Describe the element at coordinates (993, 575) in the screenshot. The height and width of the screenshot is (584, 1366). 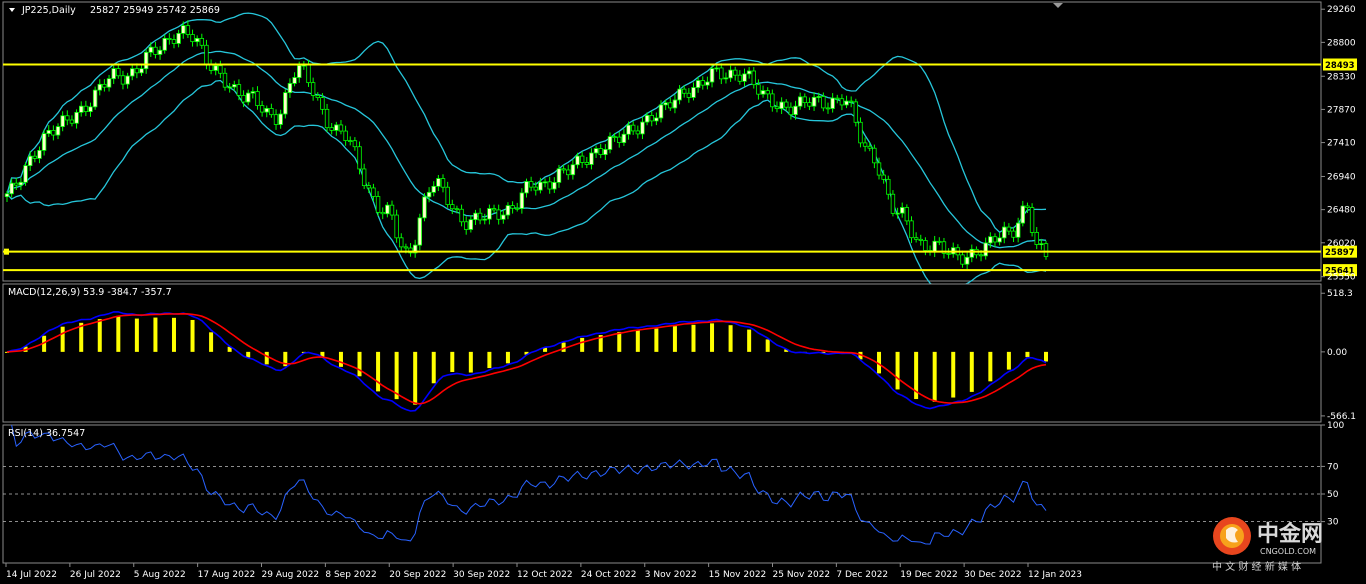
I see `time-tick-label: 30 Dec 2022` at that location.